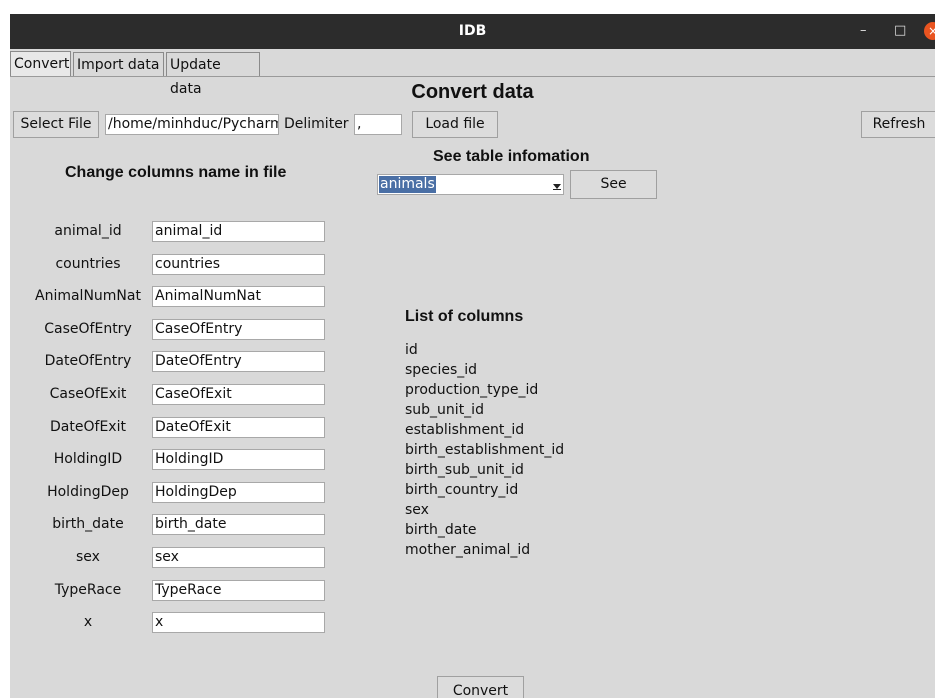 The image size is (935, 698). What do you see at coordinates (898, 124) in the screenshot?
I see `refresh-button: Refresh` at bounding box center [898, 124].